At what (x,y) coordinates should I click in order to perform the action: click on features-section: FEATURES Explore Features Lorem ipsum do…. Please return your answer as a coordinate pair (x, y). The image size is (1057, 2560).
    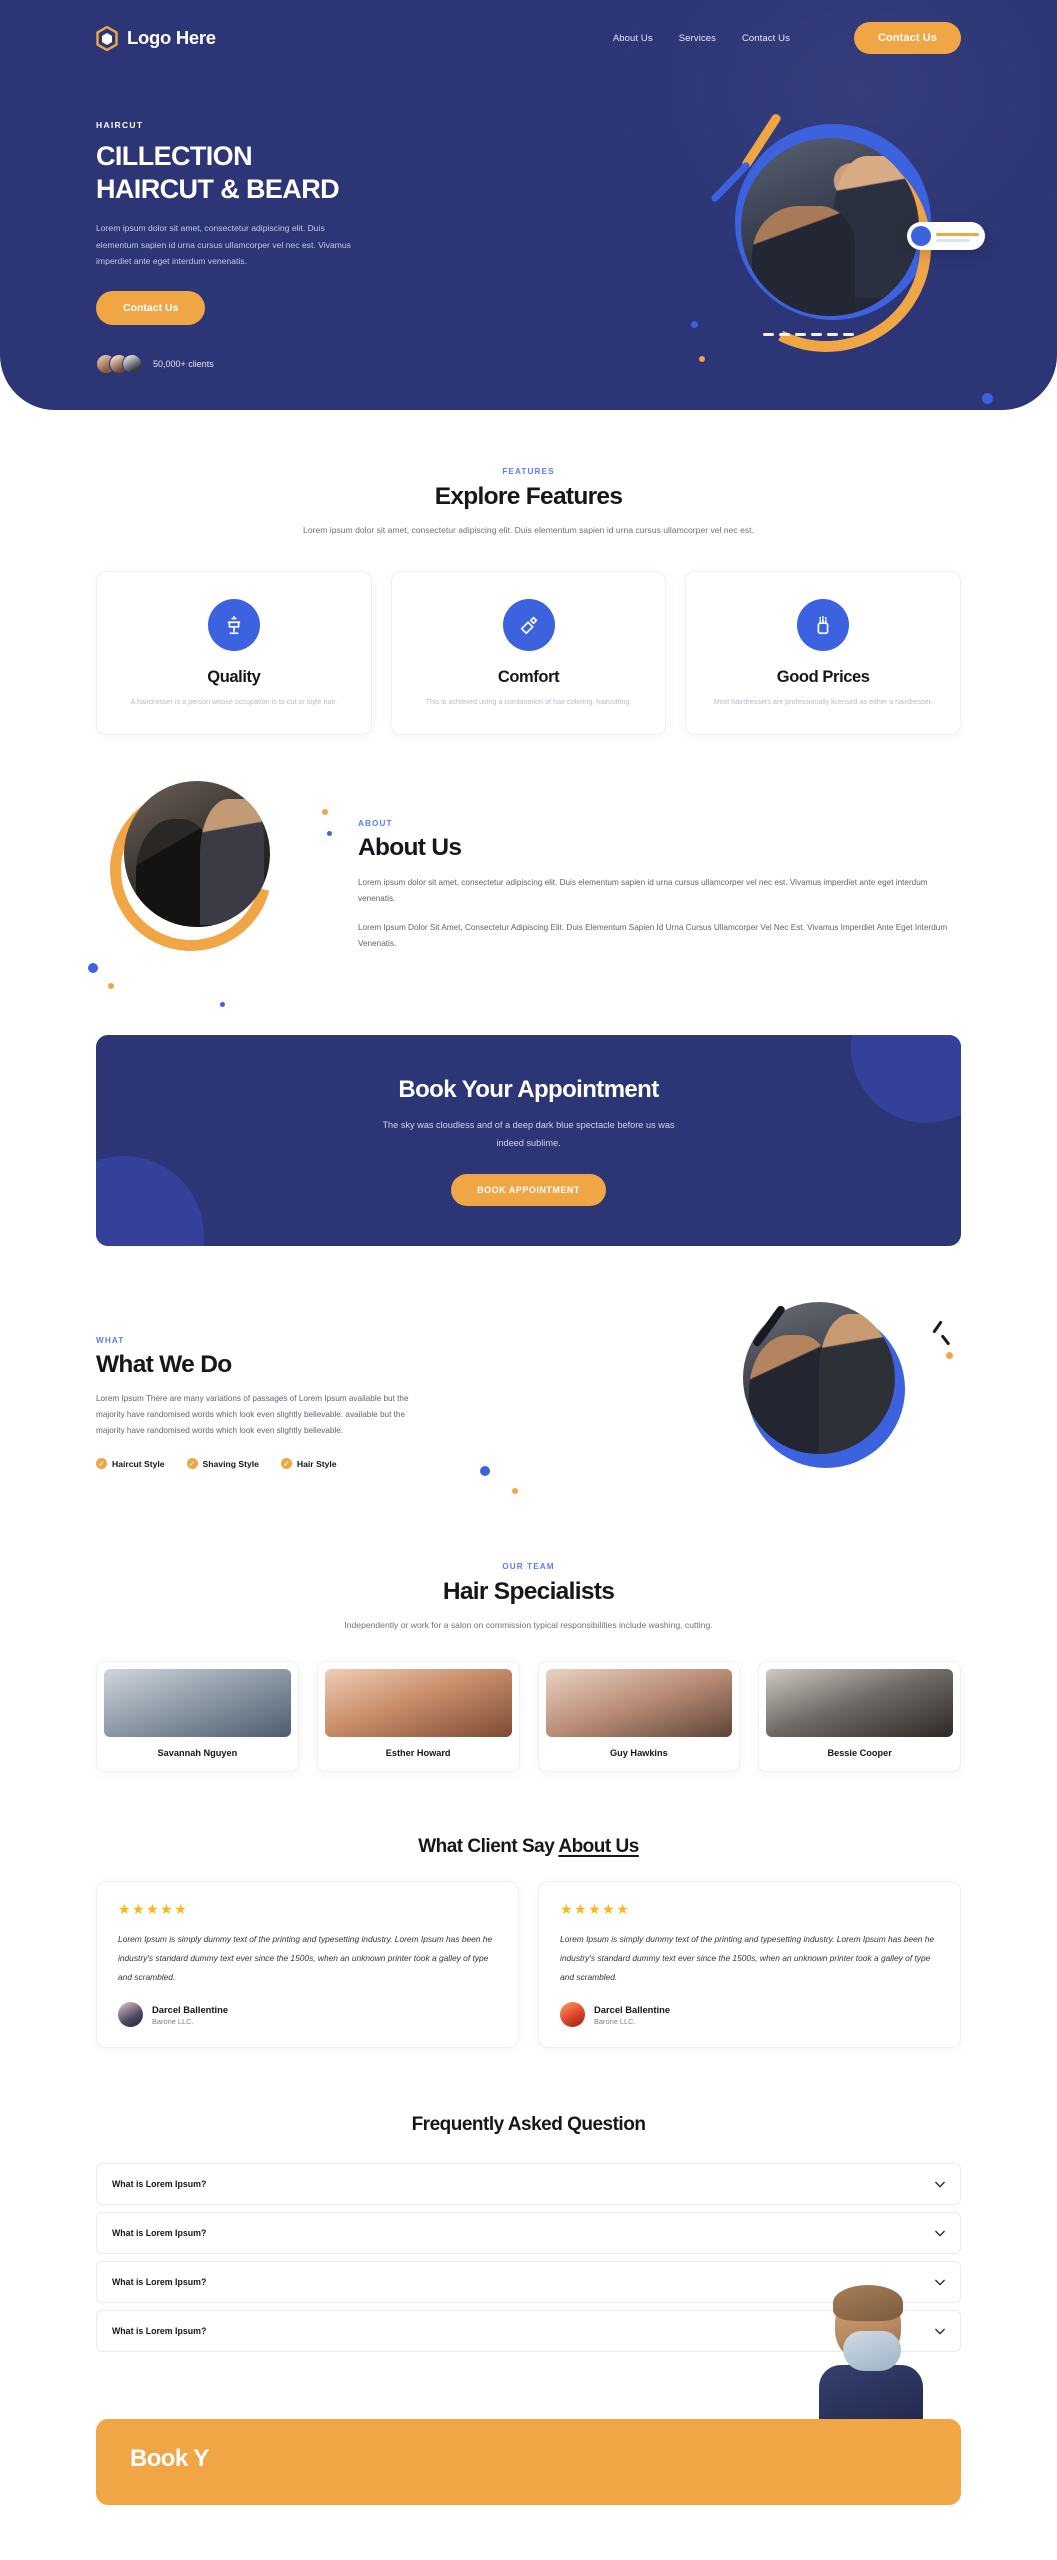
    Looking at the image, I should click on (528, 573).